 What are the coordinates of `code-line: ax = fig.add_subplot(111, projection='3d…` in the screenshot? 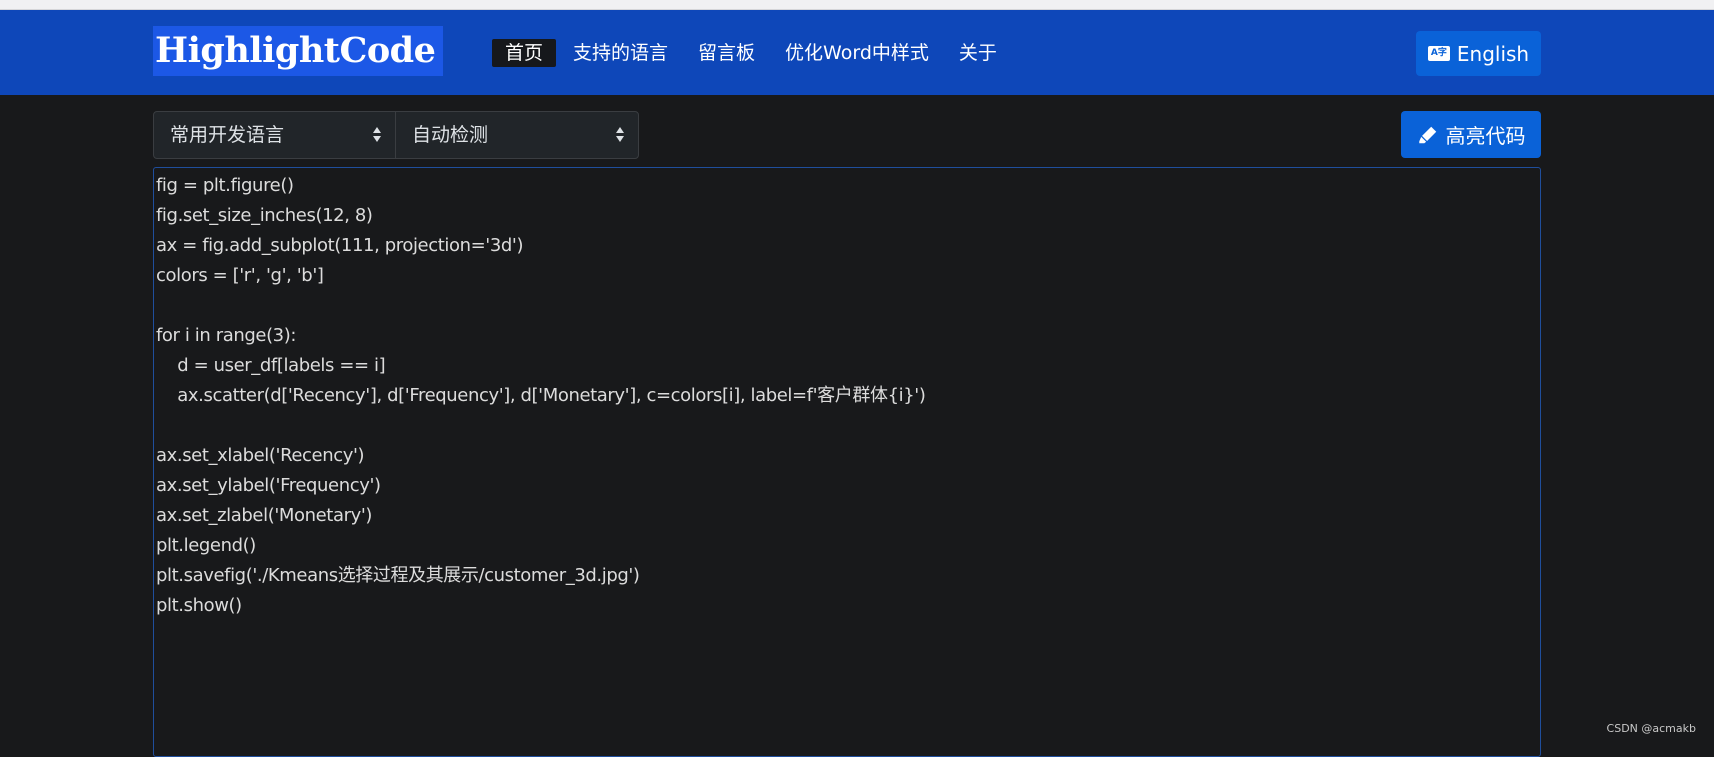 It's located at (340, 245).